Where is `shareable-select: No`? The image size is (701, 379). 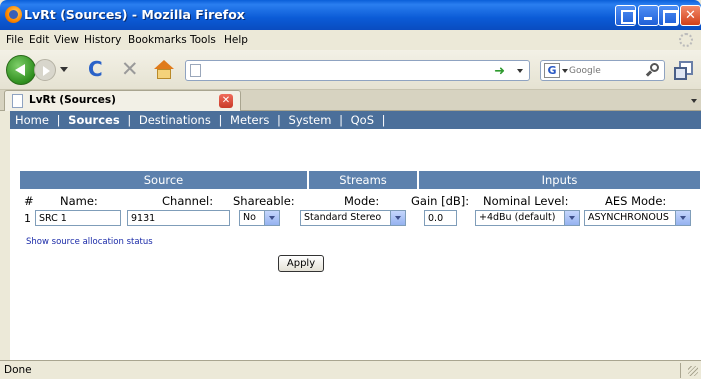 shareable-select: No is located at coordinates (259, 218).